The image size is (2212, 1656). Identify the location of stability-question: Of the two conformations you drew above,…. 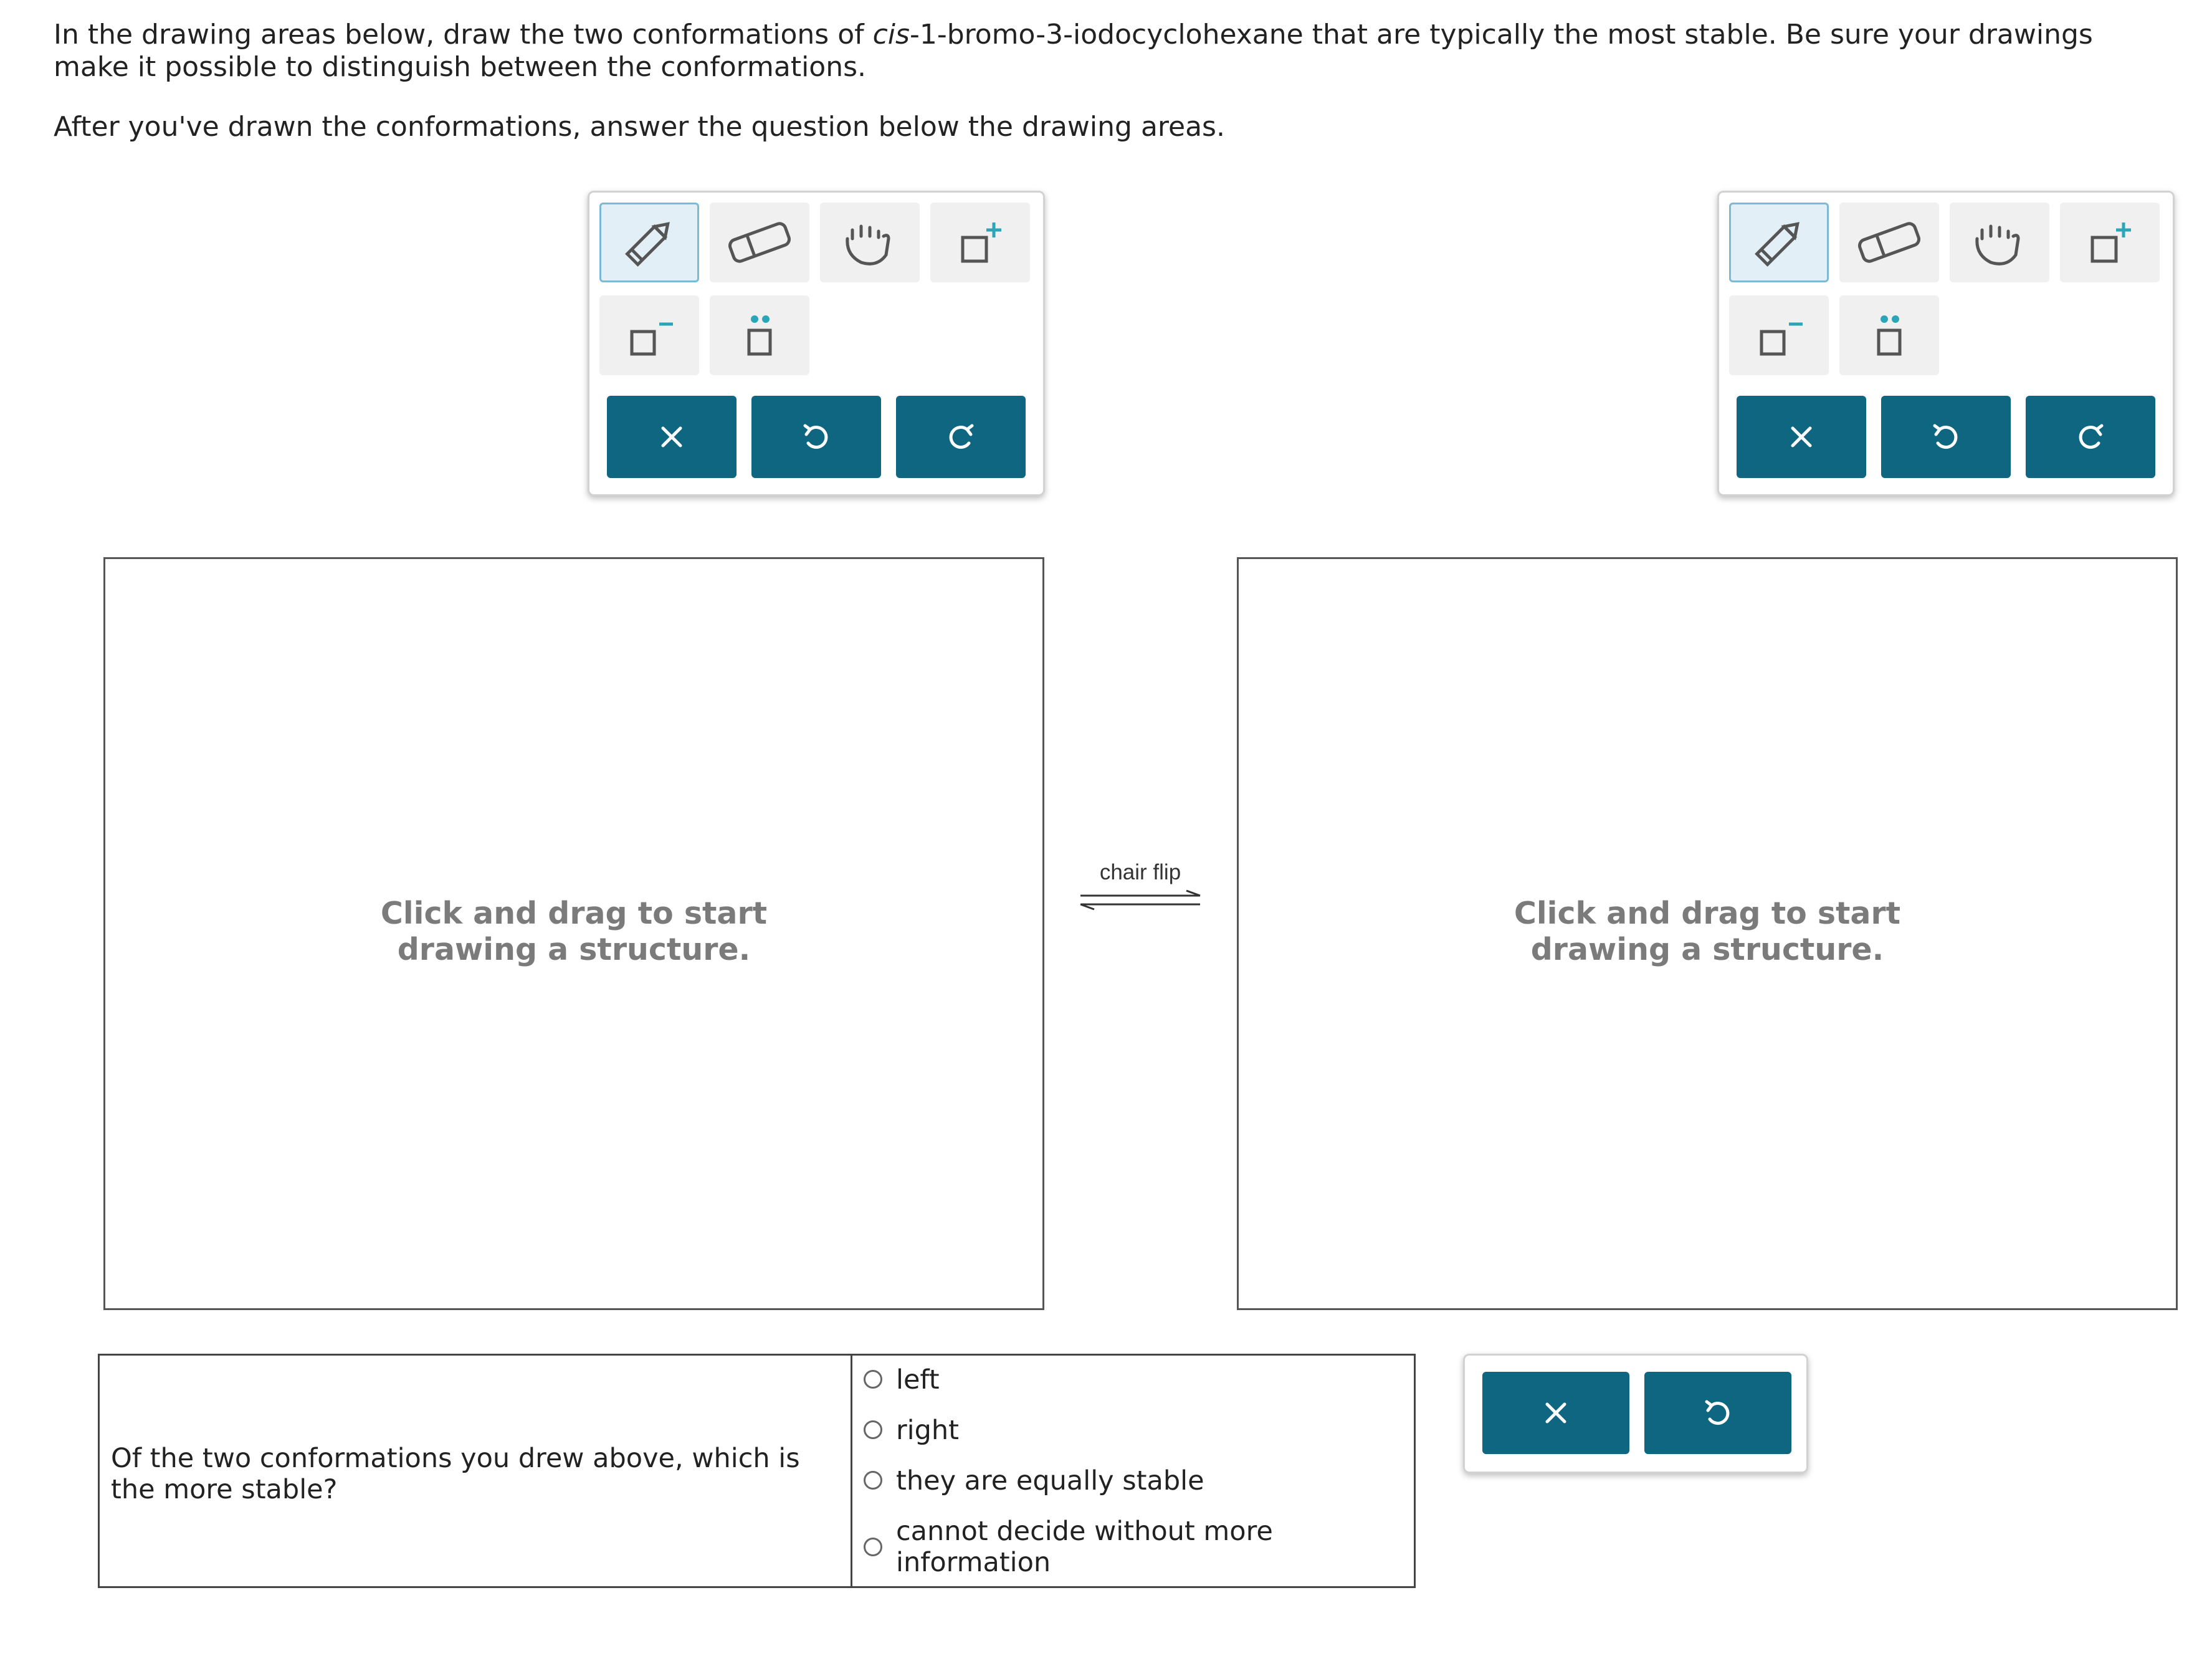
(757, 1471).